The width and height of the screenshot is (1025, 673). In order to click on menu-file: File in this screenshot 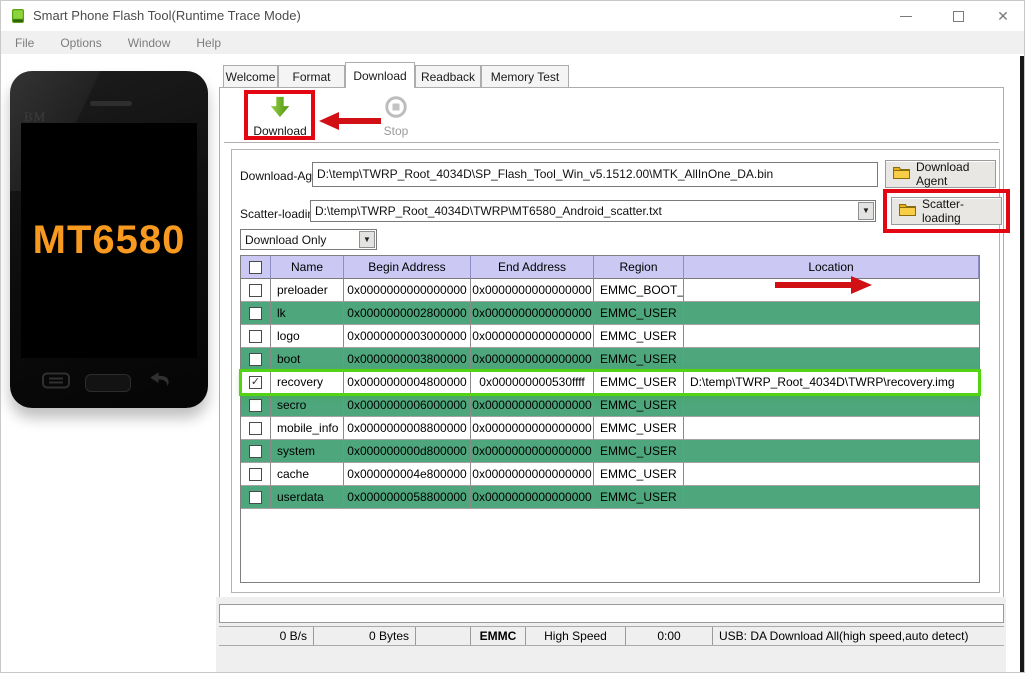, I will do `click(27, 43)`.